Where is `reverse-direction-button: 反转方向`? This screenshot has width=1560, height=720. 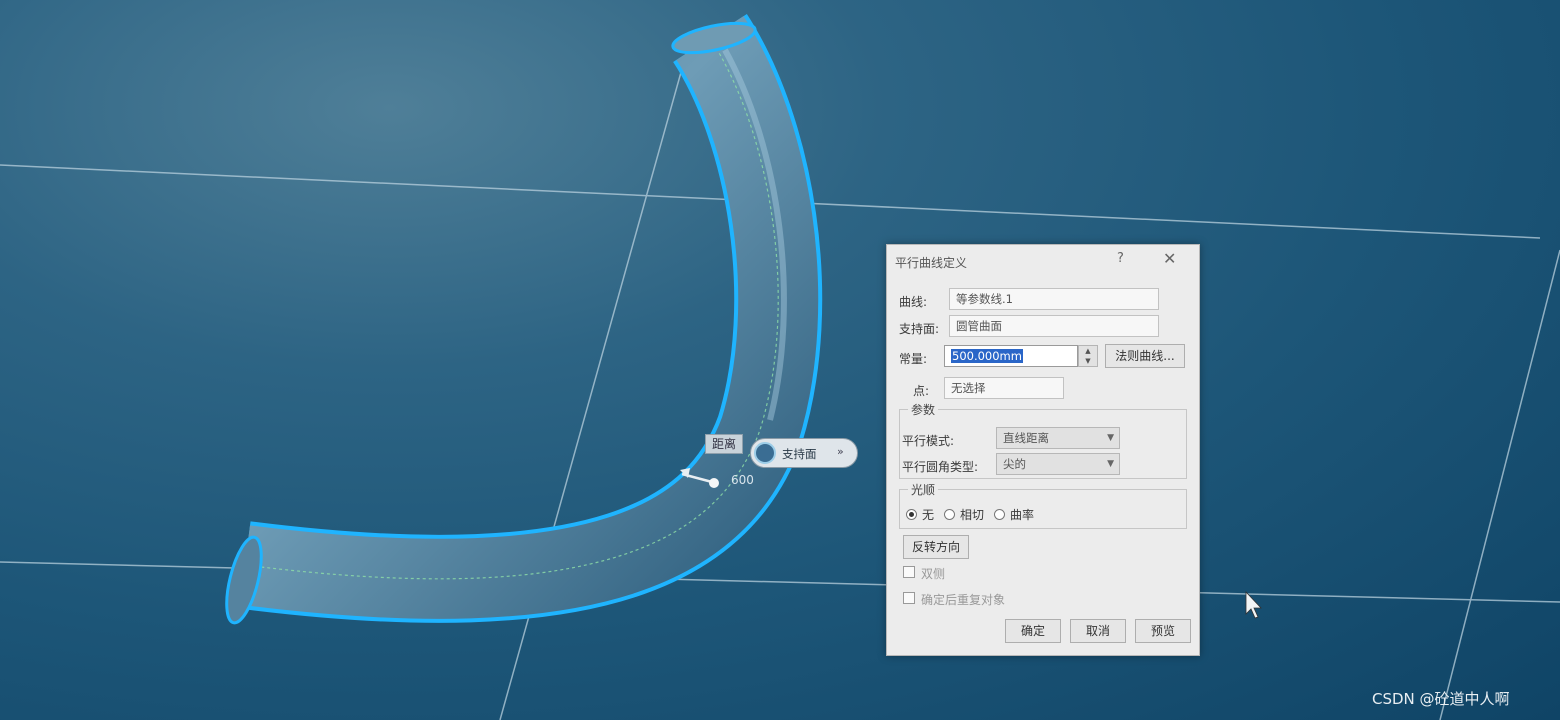
reverse-direction-button: 反转方向 is located at coordinates (936, 547).